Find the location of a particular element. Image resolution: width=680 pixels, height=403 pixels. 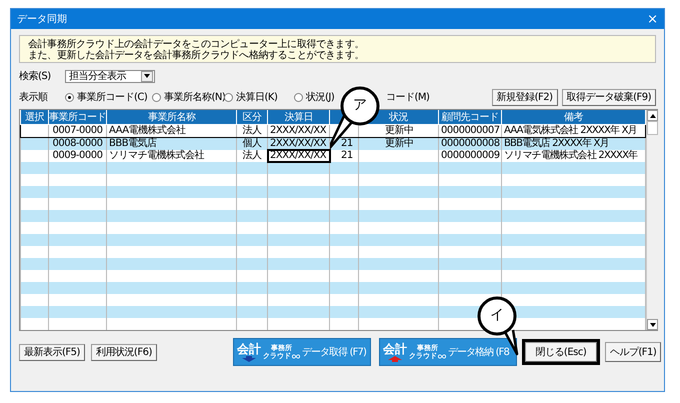

column-header: 区分 is located at coordinates (252, 117).